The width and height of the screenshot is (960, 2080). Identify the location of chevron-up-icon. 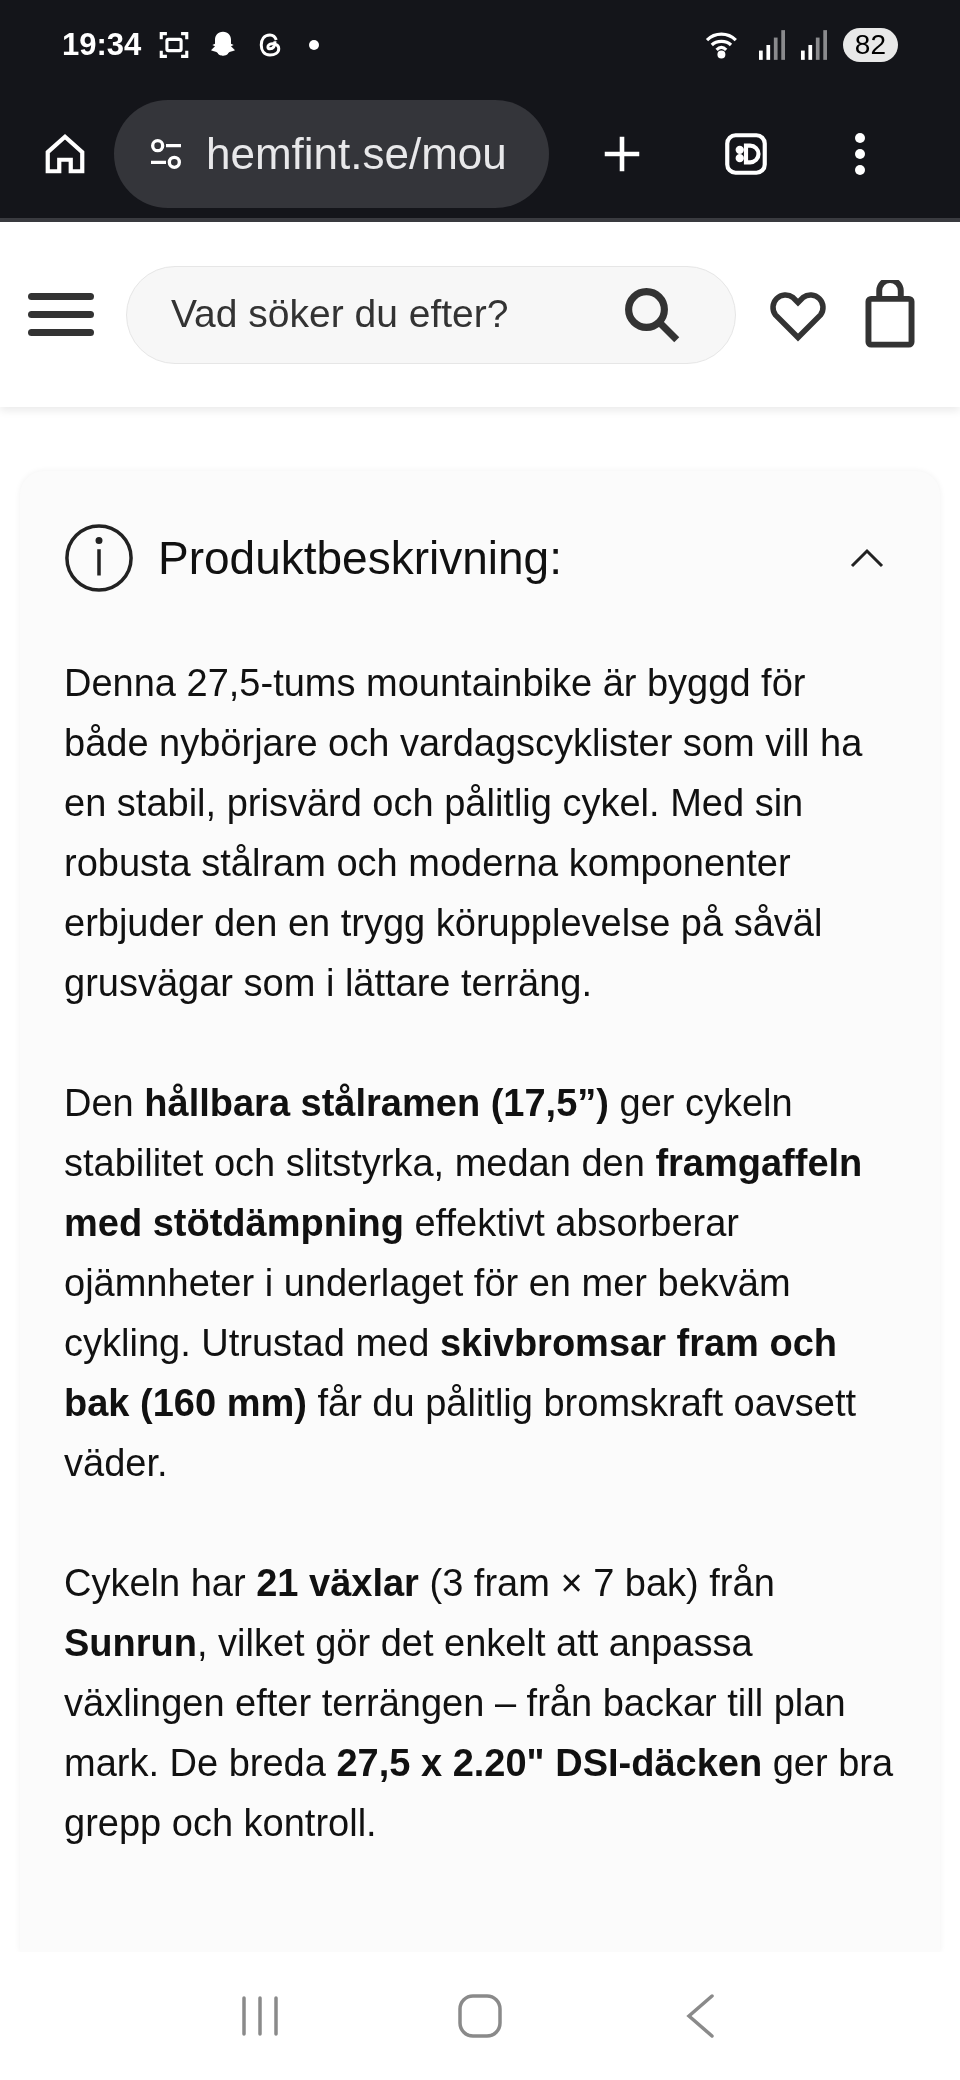
(867, 558).